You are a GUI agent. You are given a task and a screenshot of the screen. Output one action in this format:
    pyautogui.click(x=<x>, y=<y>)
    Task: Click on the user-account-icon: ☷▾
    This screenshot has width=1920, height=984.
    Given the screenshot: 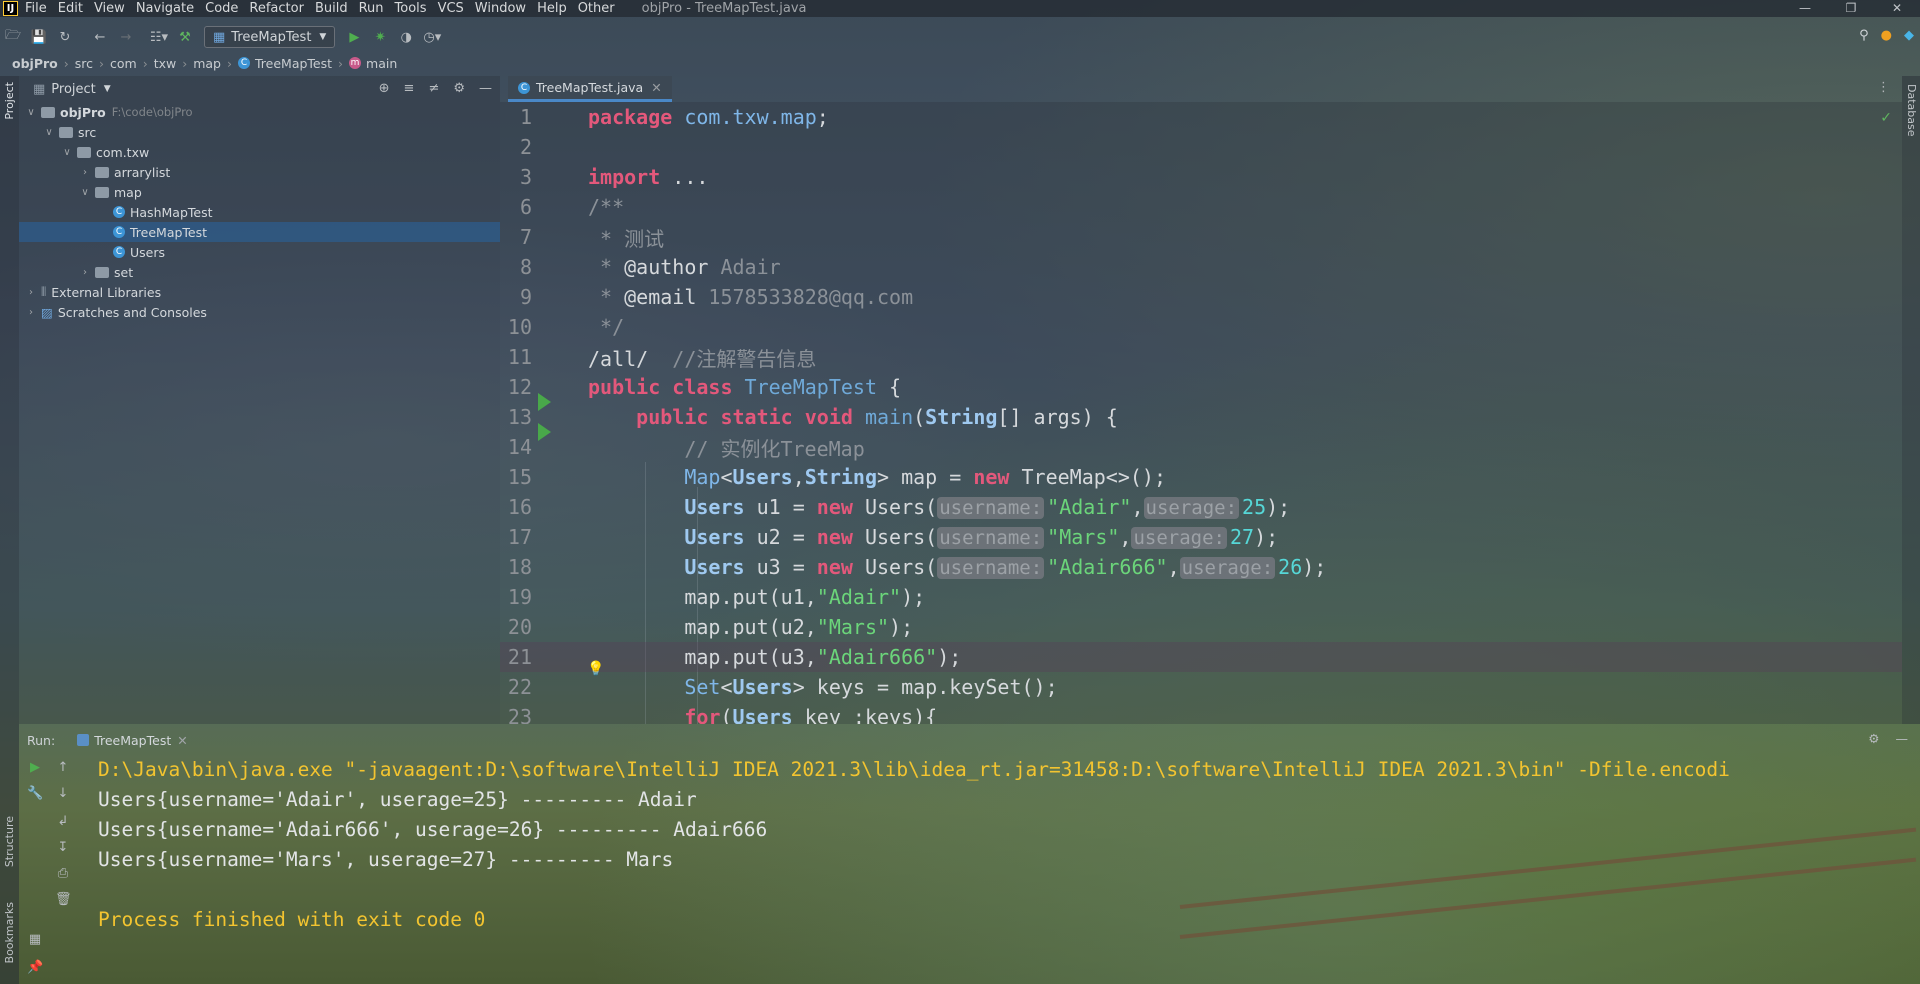 What is the action you would take?
    pyautogui.click(x=159, y=37)
    